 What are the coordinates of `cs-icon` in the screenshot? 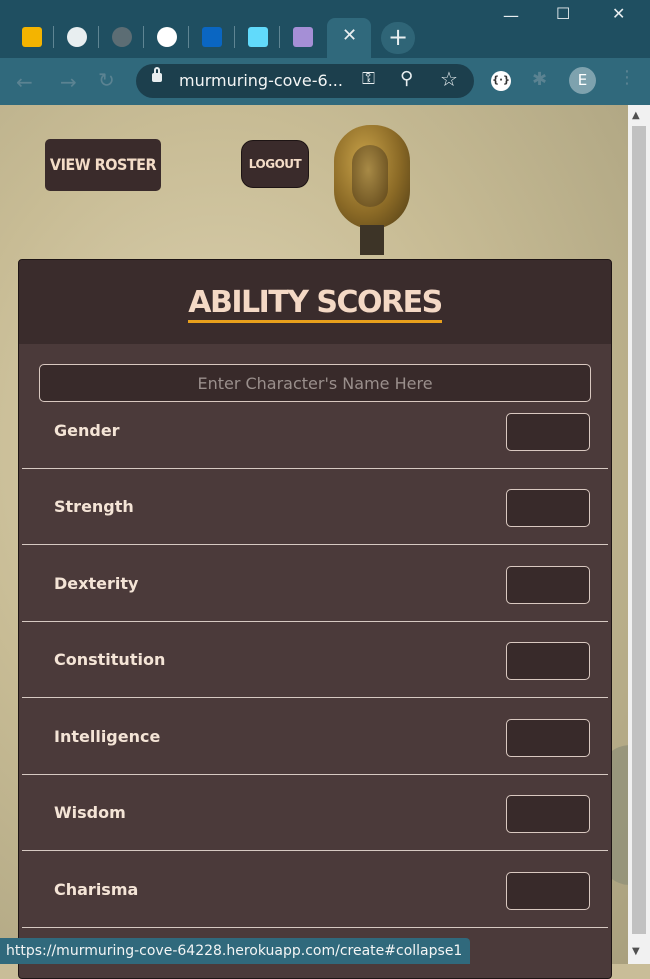 It's located at (167, 37).